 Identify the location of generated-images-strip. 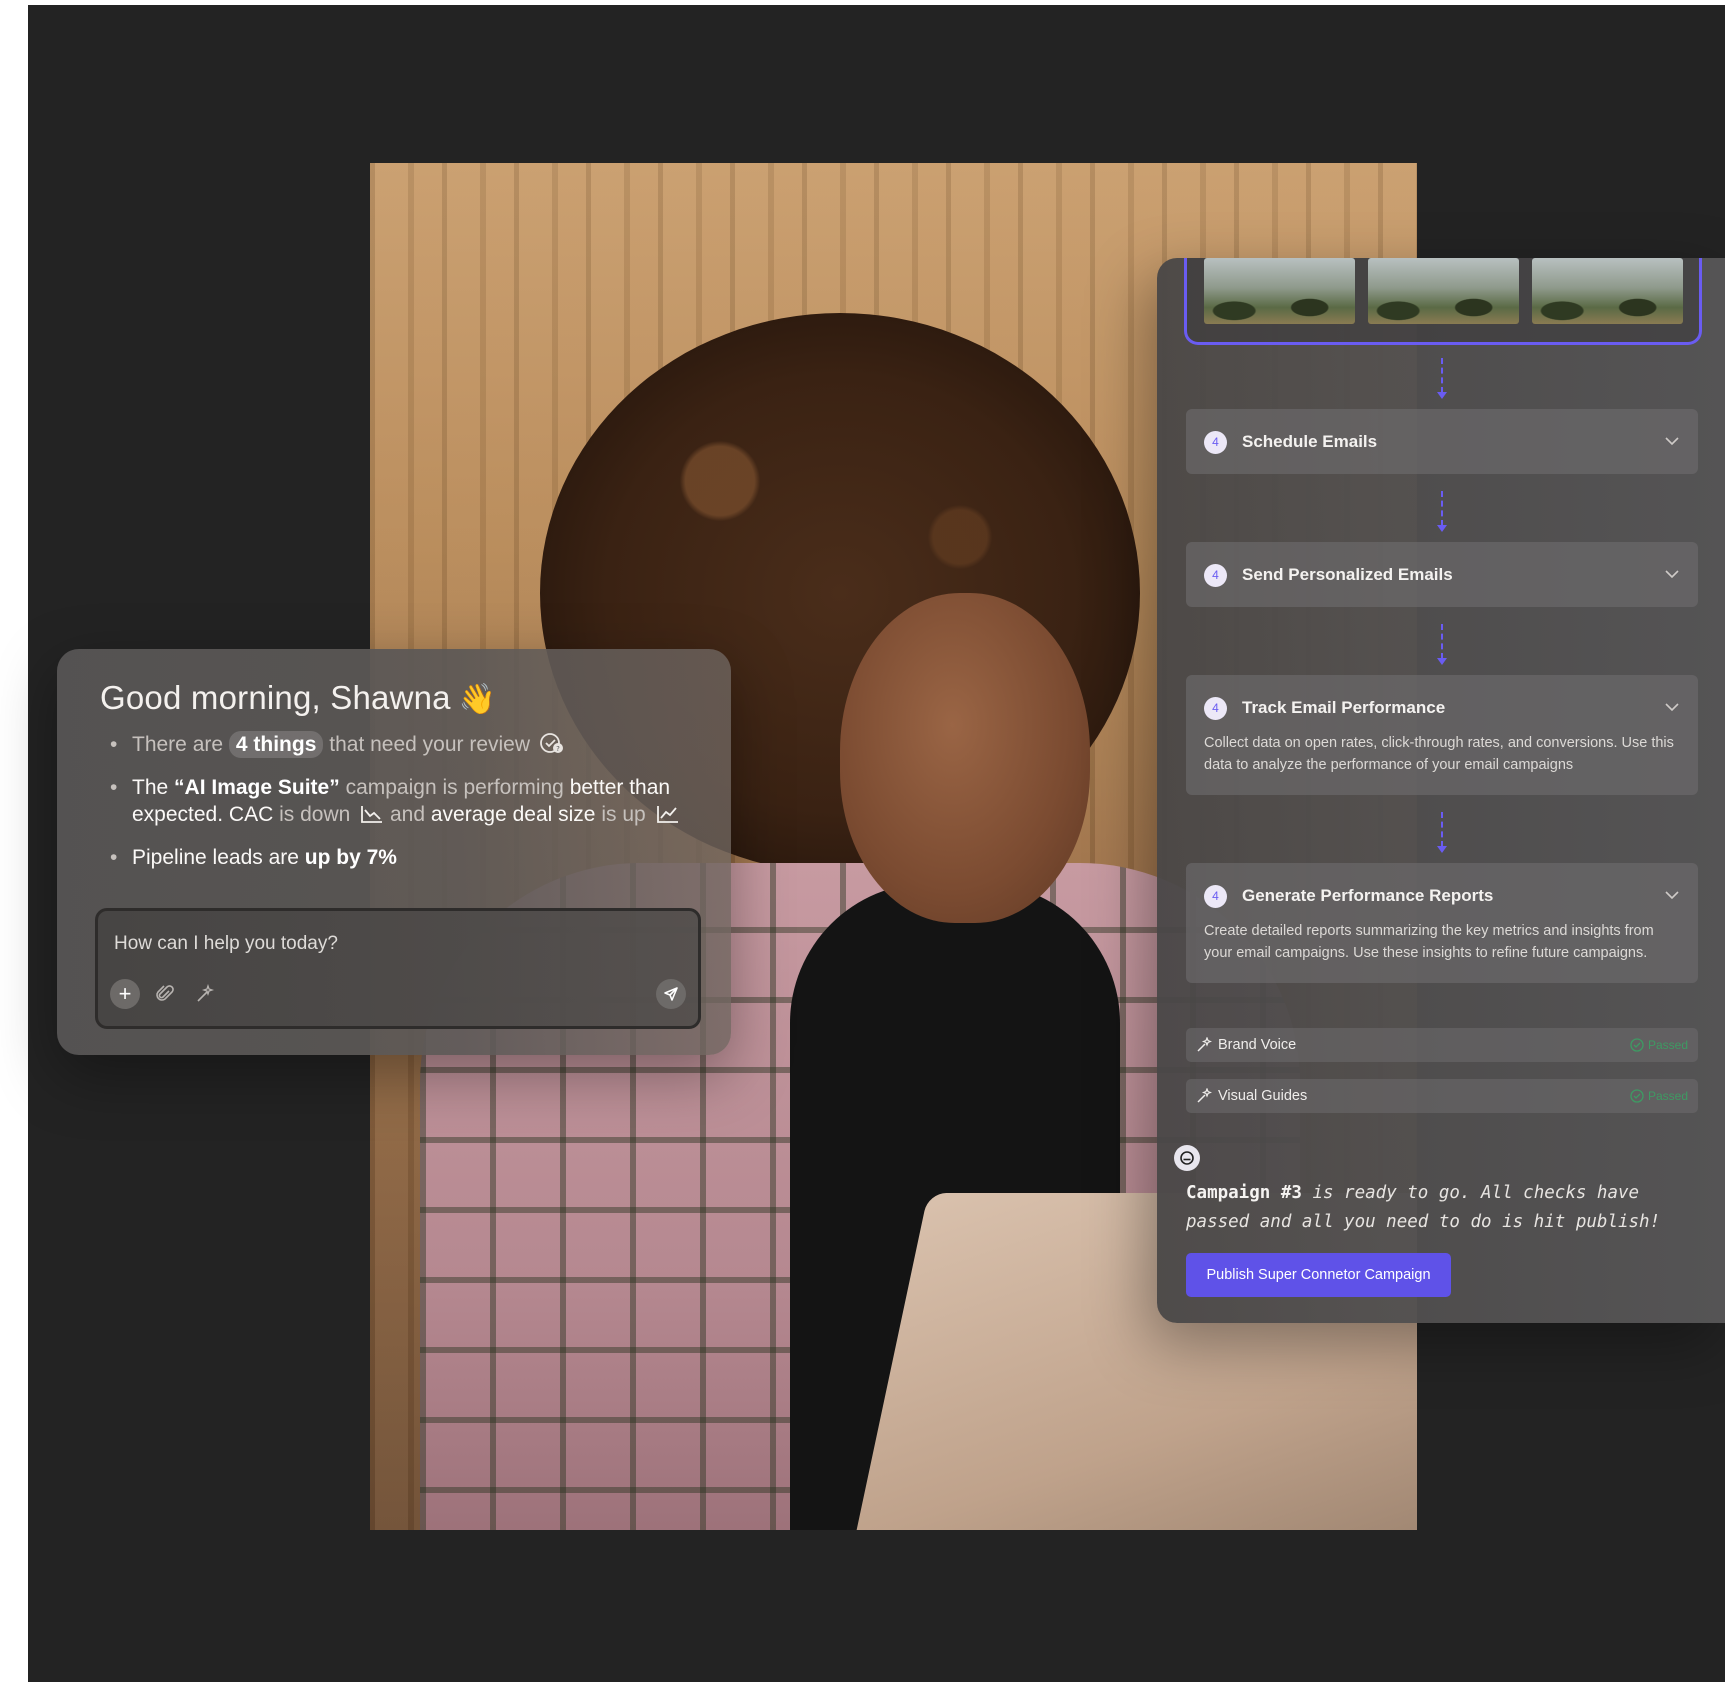
(1443, 301).